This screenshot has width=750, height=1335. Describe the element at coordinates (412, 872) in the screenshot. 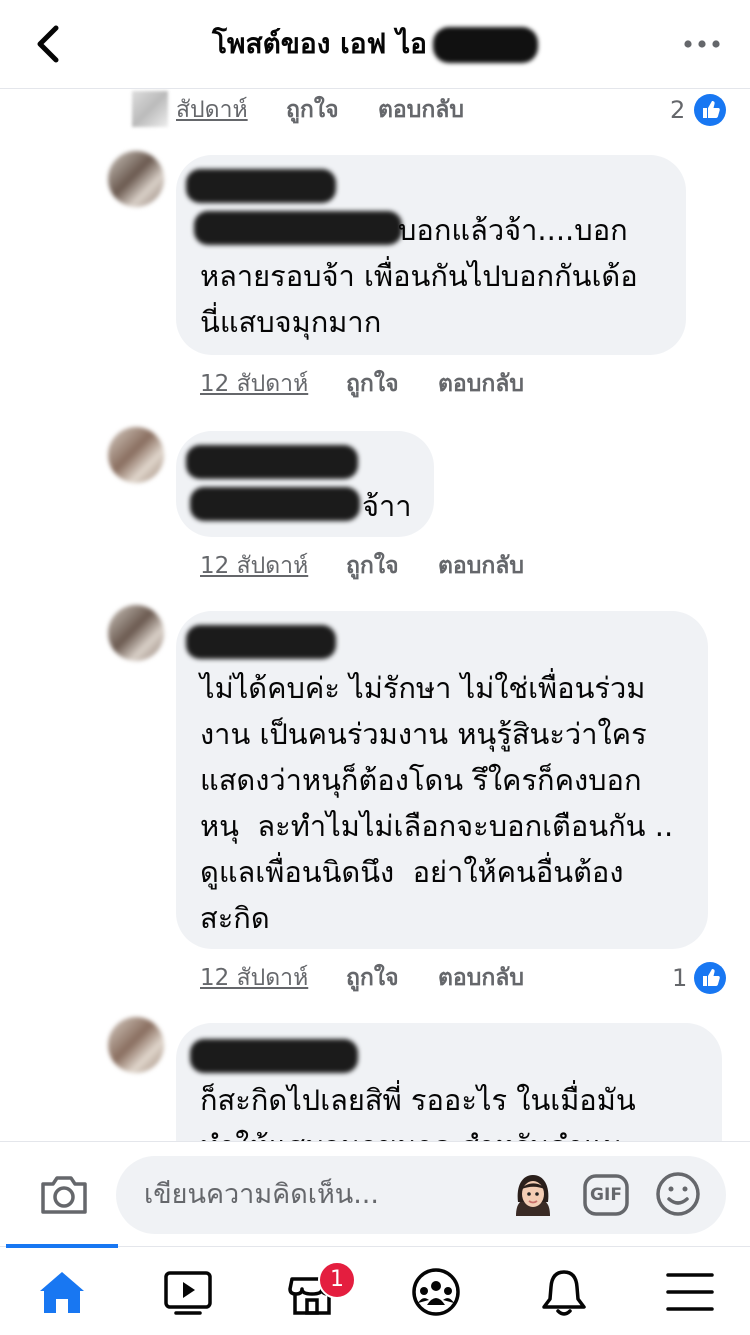

I see `comment-text-line: ดูแลเพื่อนนิดนึง อย่าให้คนอื่นต้อง` at that location.